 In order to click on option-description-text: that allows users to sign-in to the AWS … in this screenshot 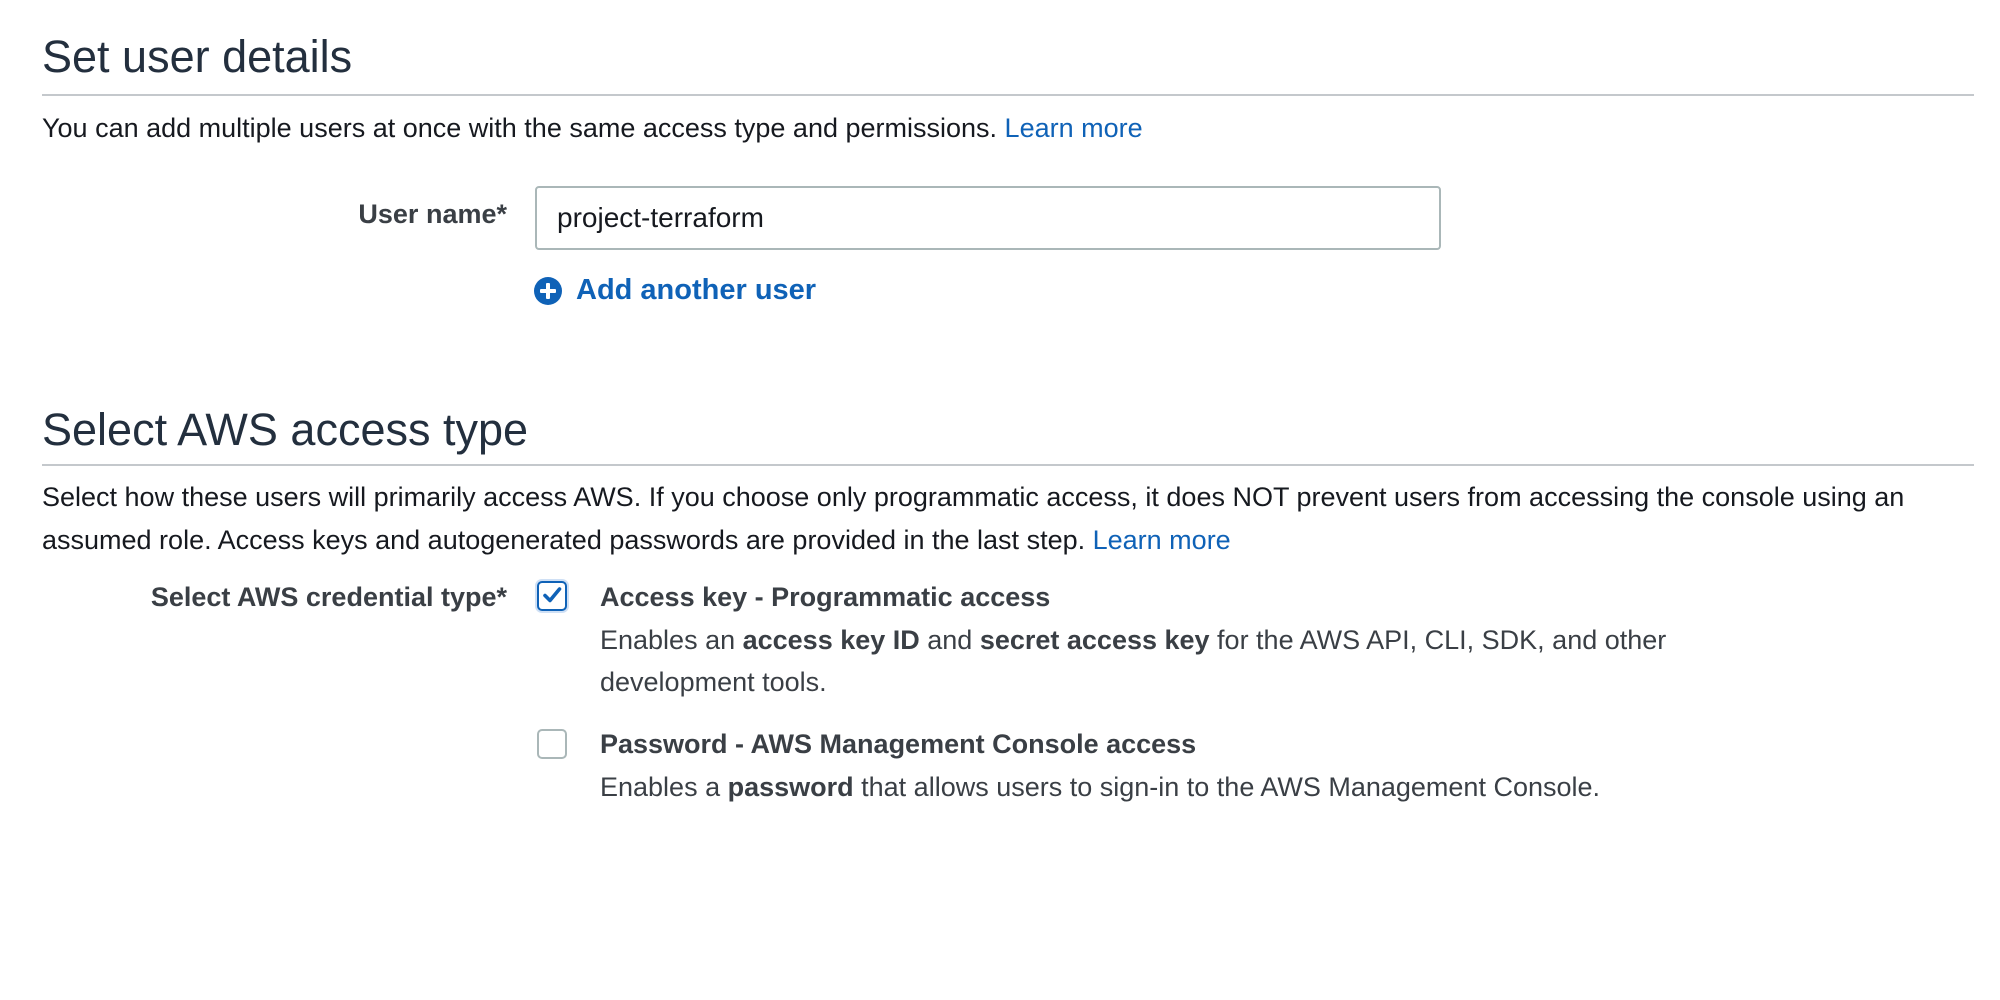, I will do `click(1227, 787)`.